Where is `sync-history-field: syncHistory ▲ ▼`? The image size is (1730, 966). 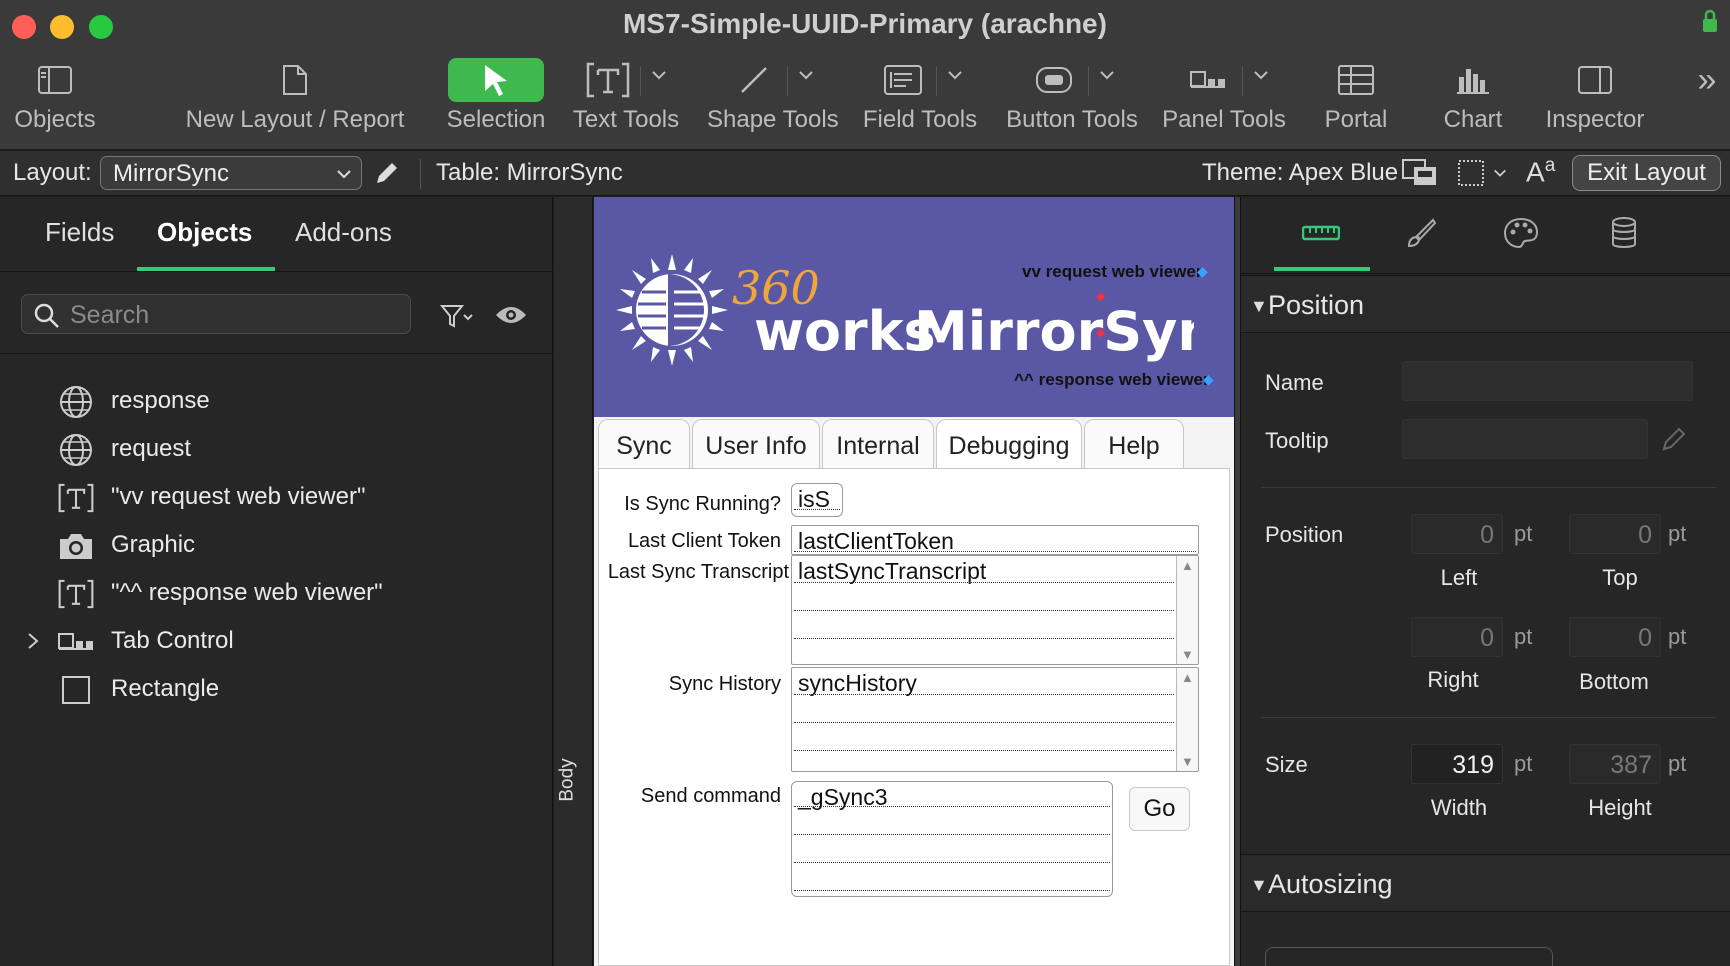
sync-history-field: syncHistory ▲ ▼ is located at coordinates (995, 719).